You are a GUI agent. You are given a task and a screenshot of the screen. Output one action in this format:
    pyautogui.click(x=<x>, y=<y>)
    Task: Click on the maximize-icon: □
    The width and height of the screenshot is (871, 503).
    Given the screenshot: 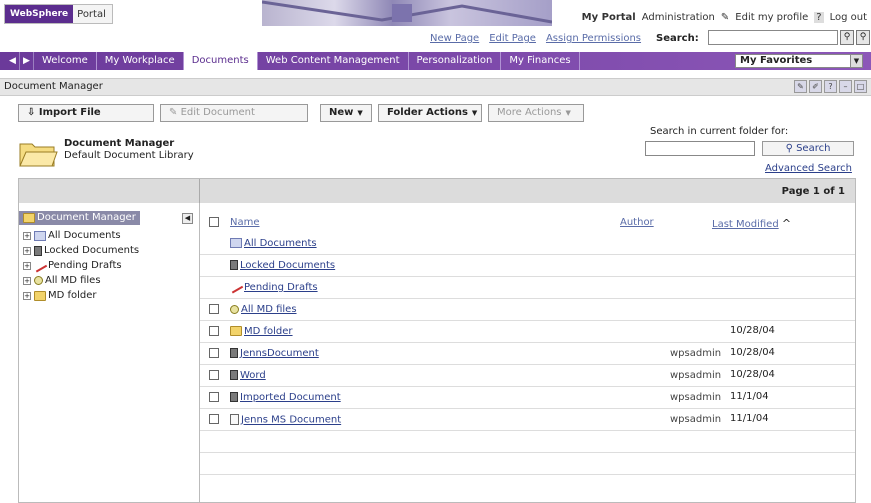 What is the action you would take?
    pyautogui.click(x=860, y=86)
    